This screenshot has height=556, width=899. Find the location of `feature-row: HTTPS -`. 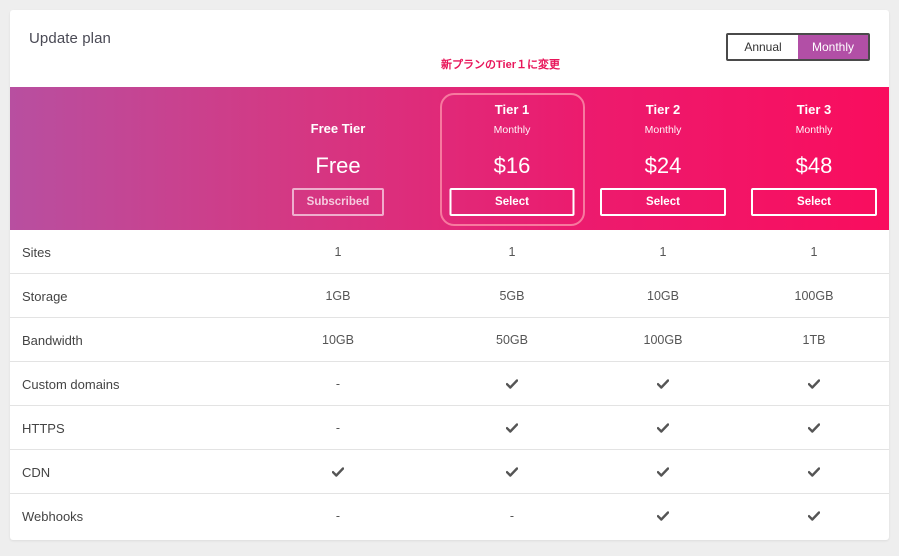

feature-row: HTTPS - is located at coordinates (449, 428).